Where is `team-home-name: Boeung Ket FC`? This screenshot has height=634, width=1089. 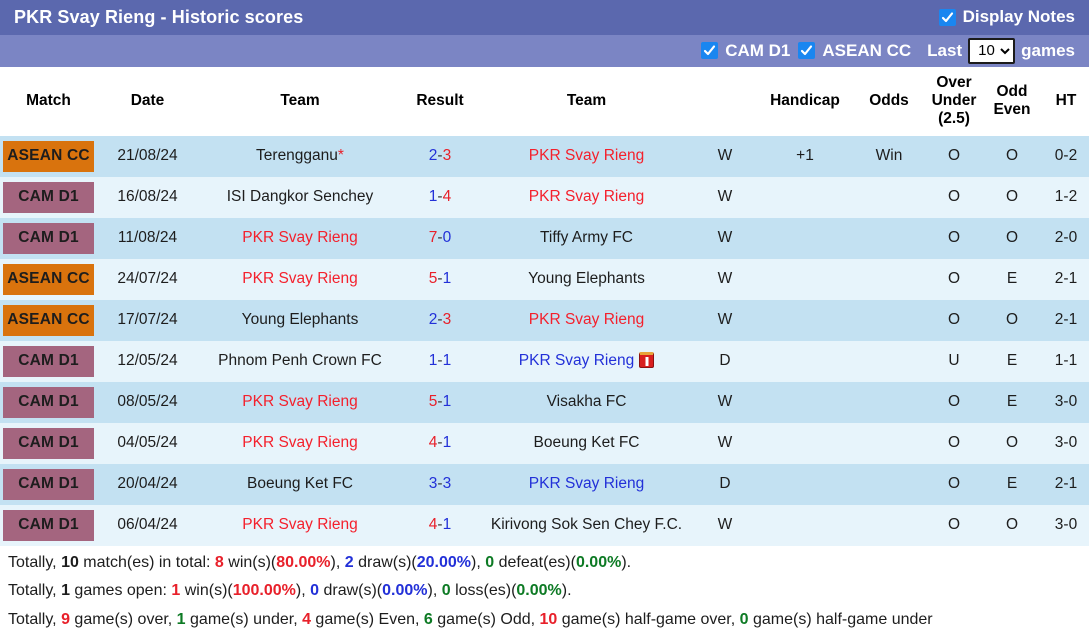 team-home-name: Boeung Ket FC is located at coordinates (300, 483).